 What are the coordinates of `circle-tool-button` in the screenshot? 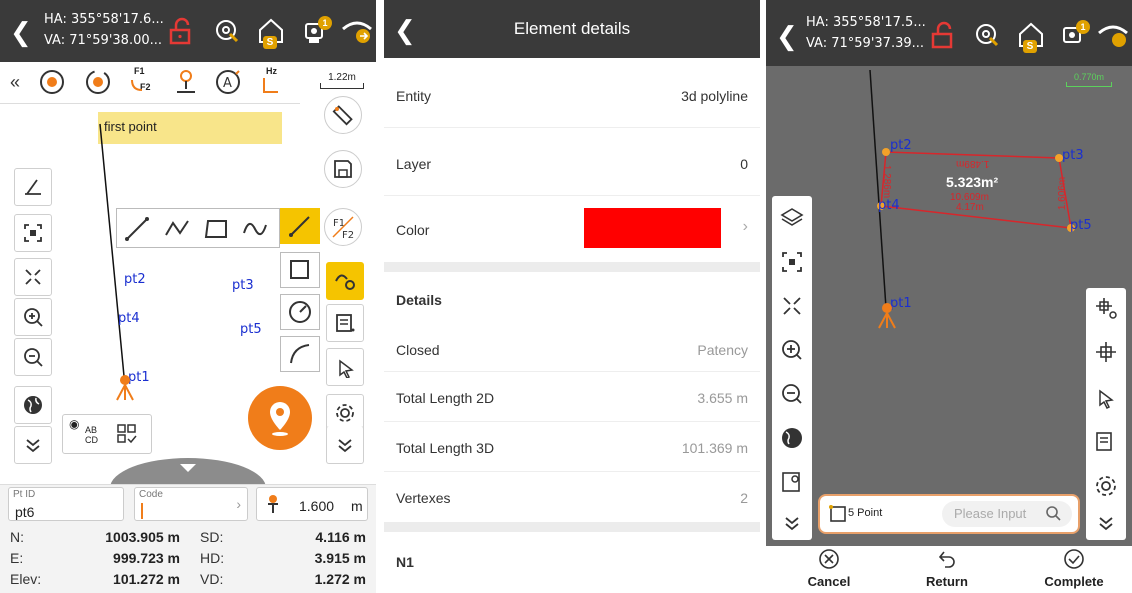 It's located at (300, 312).